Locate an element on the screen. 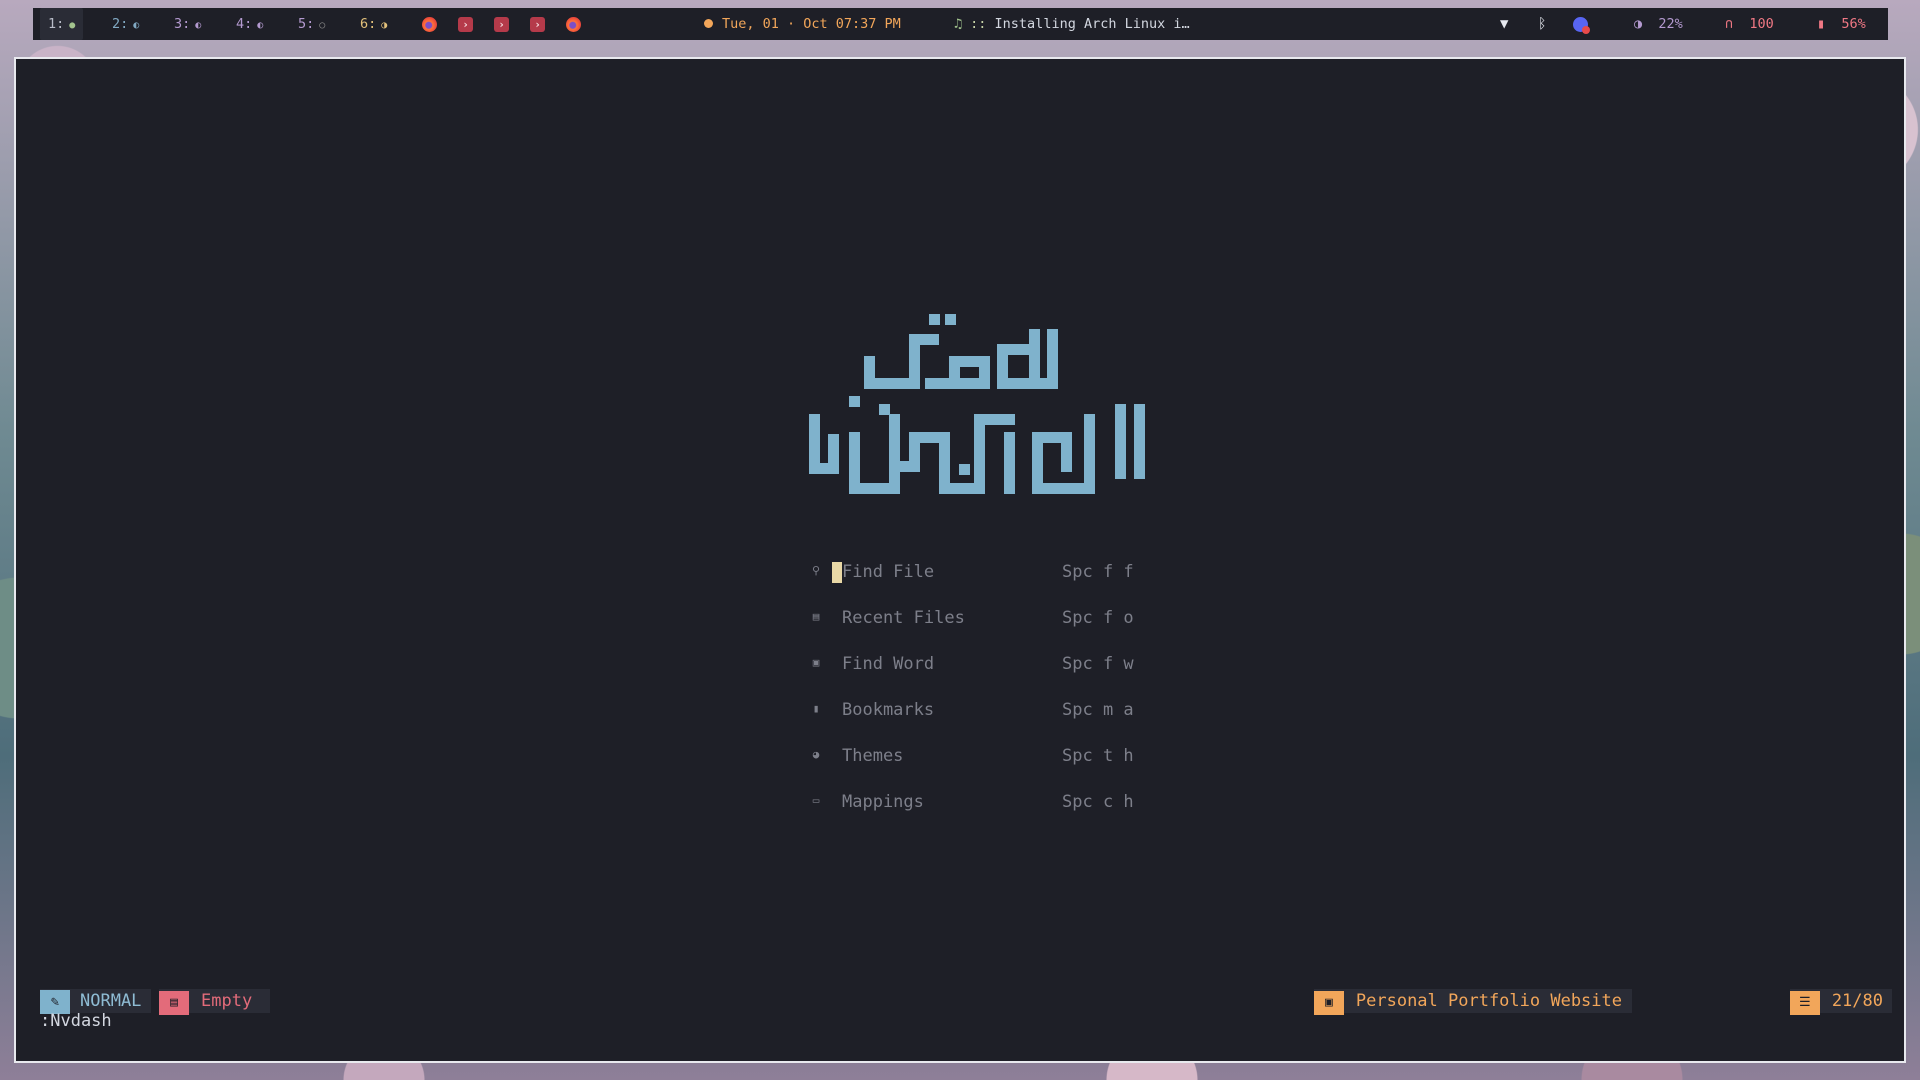 Image resolution: width=1920 pixels, height=1080 pixels. clock-icon is located at coordinates (708, 23).